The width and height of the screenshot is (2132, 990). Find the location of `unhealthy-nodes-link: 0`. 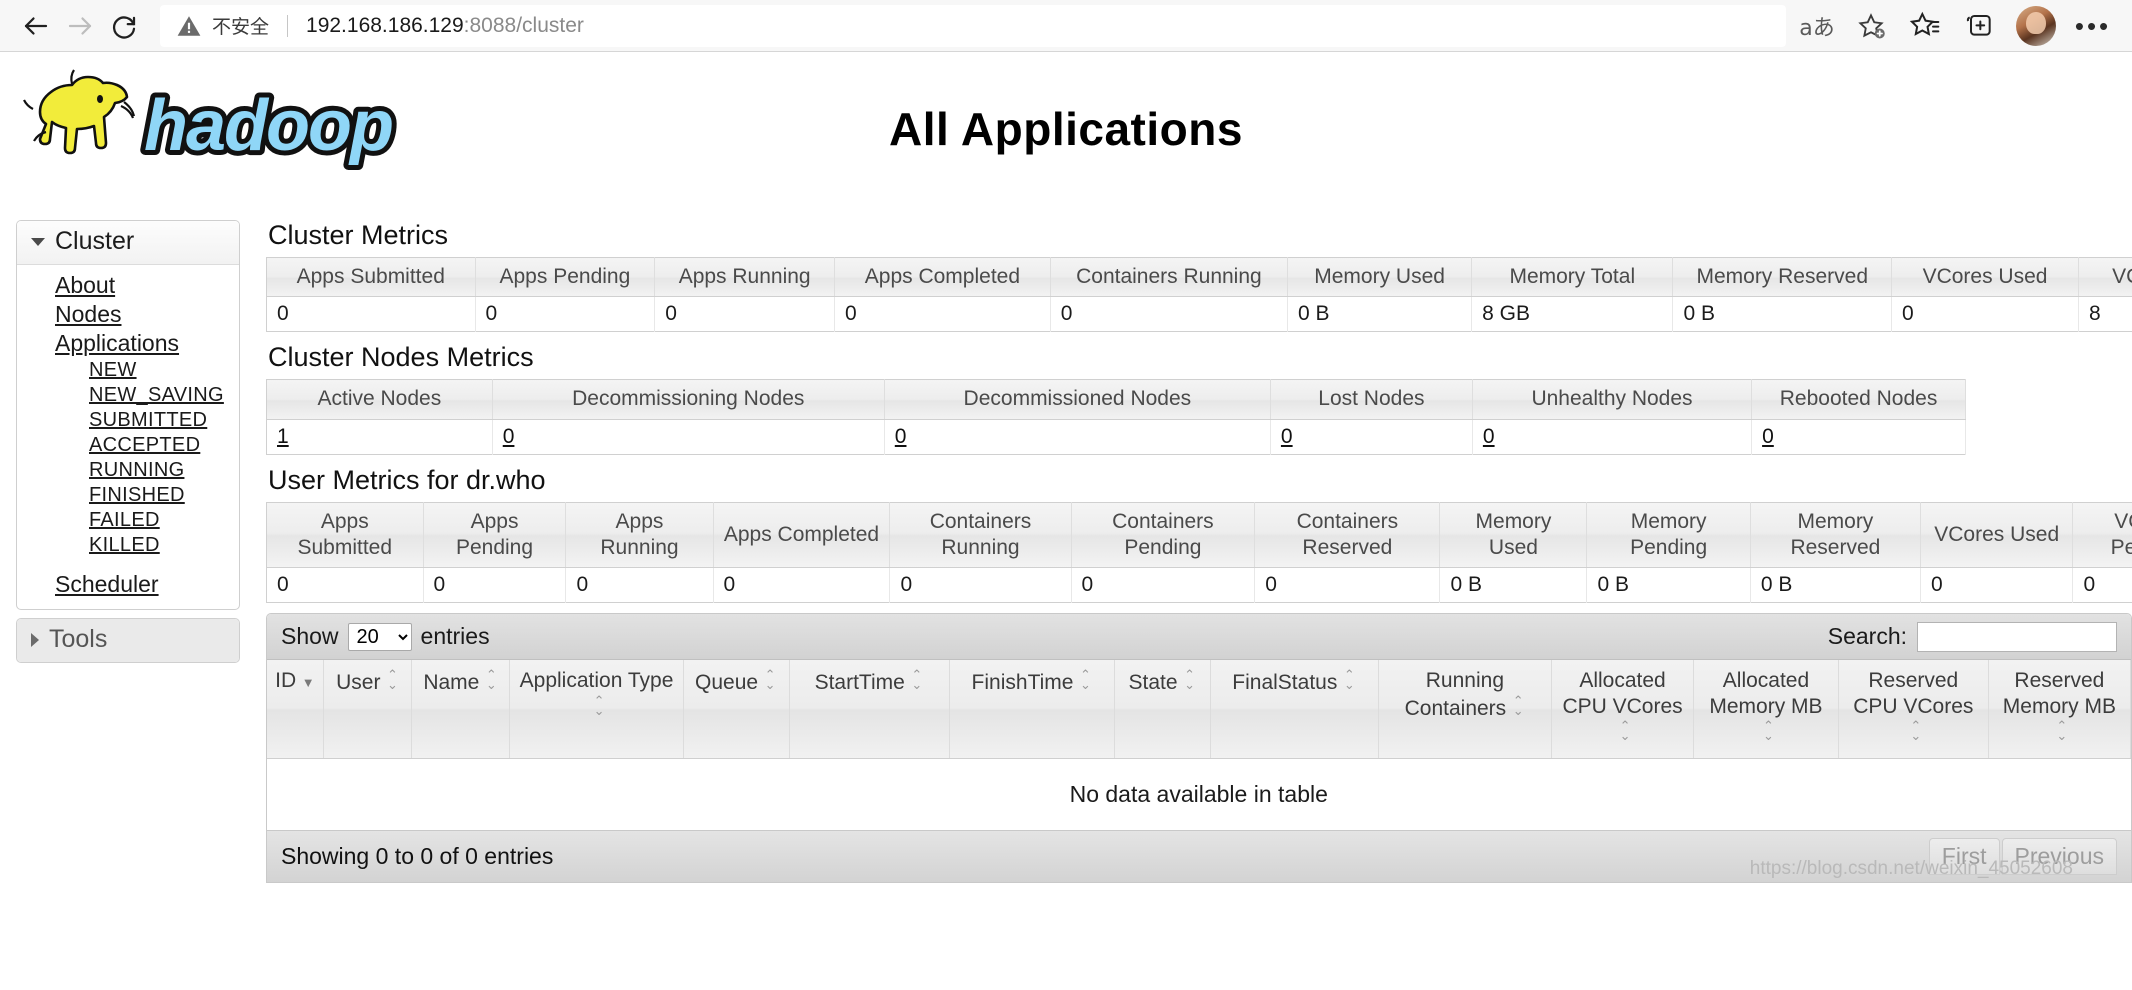

unhealthy-nodes-link: 0 is located at coordinates (1489, 436).